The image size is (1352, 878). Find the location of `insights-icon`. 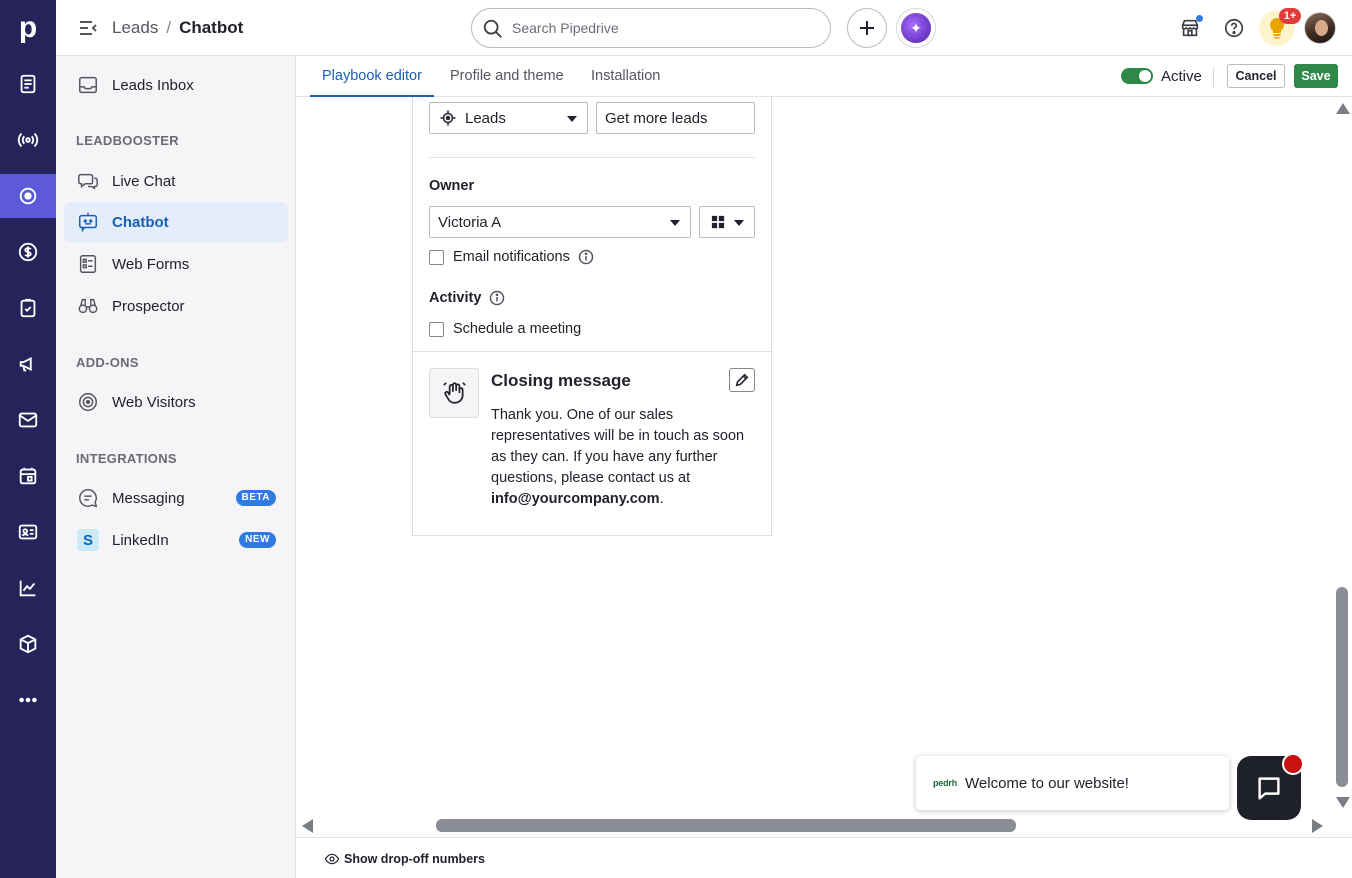

insights-icon is located at coordinates (28, 588).